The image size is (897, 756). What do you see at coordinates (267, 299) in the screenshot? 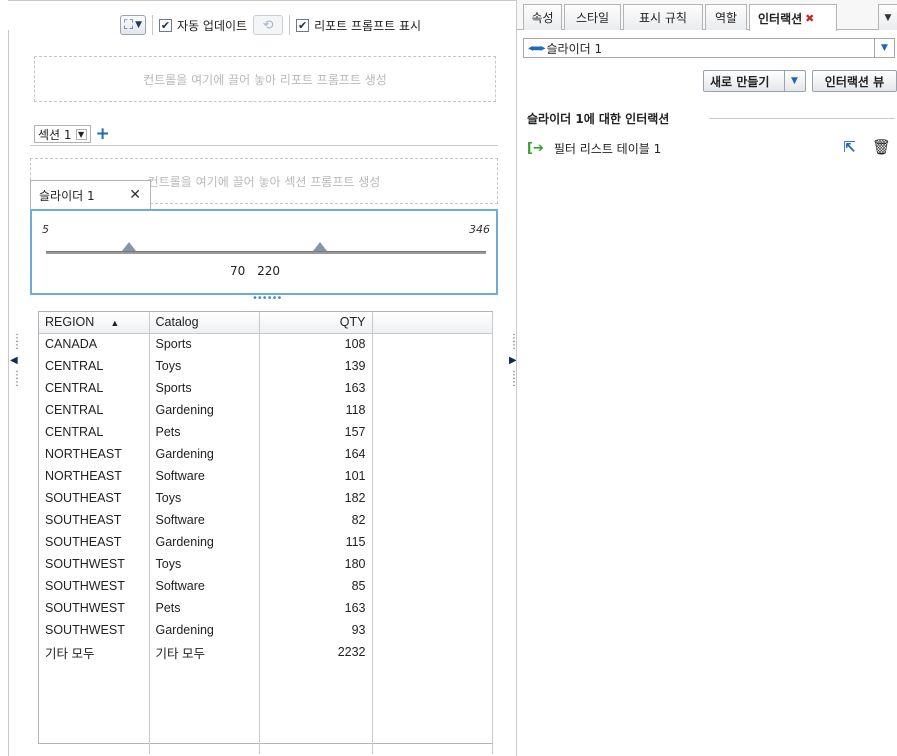
I see `resize-grip-icon: ••••••` at bounding box center [267, 299].